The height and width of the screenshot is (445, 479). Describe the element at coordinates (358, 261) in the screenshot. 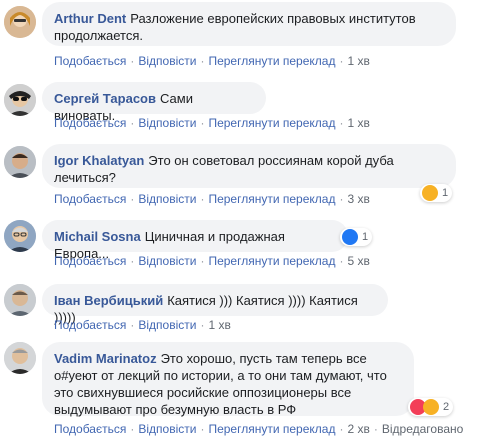

I see `comment-time: 5 хв` at that location.